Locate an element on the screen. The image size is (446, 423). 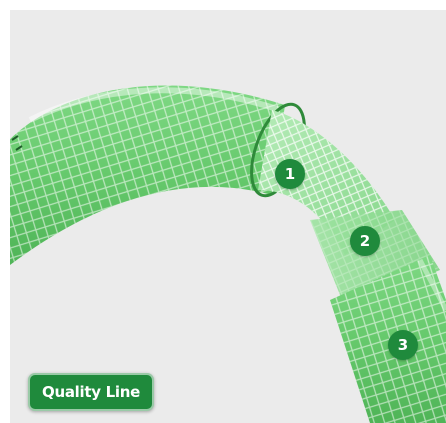
quality-line-badge: Quality Line is located at coordinates (91, 392).